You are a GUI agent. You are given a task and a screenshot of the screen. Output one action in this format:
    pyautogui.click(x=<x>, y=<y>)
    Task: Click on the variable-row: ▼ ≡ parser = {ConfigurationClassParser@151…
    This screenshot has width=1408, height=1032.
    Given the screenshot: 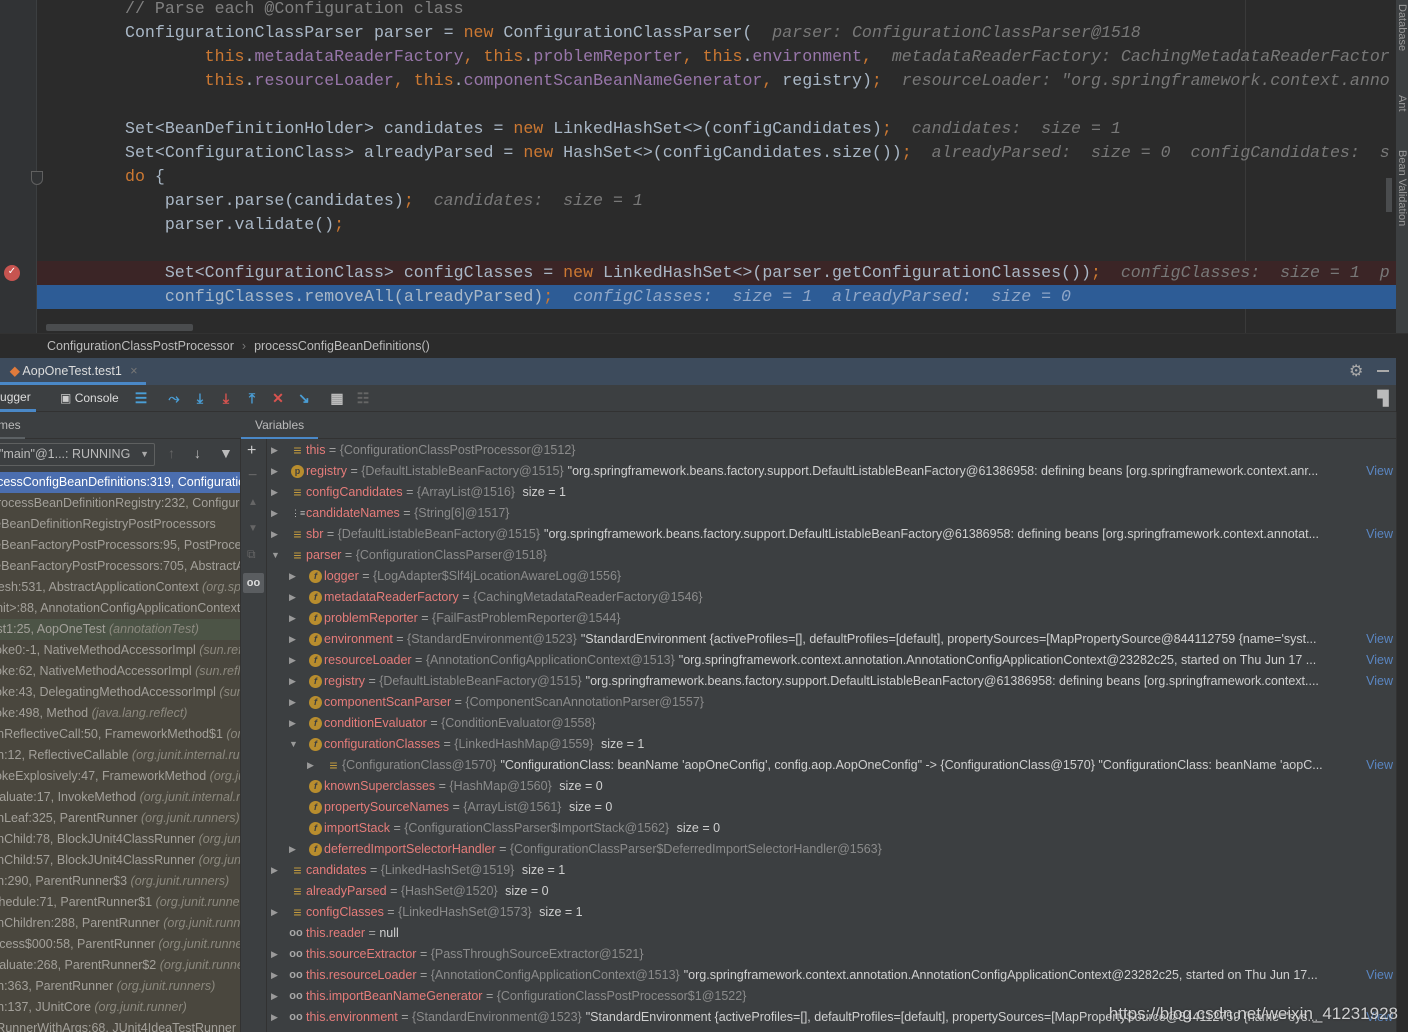 What is the action you would take?
    pyautogui.click(x=831, y=555)
    